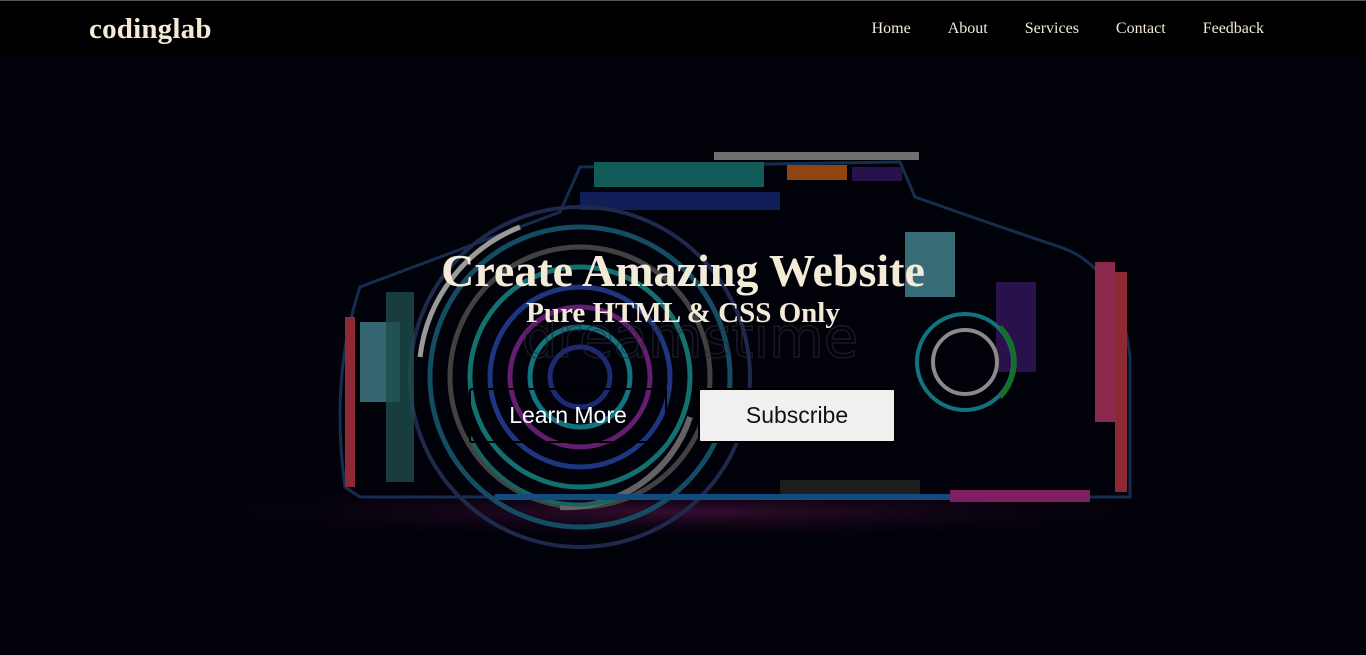 This screenshot has height=655, width=1366. Describe the element at coordinates (683, 313) in the screenshot. I see `hero-subtitle: Pure HTML & CSS Only` at that location.